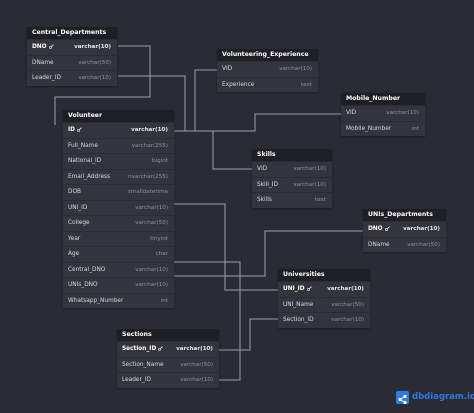 The width and height of the screenshot is (474, 413). Describe the element at coordinates (306, 84) in the screenshot. I see `field-type: text` at that location.